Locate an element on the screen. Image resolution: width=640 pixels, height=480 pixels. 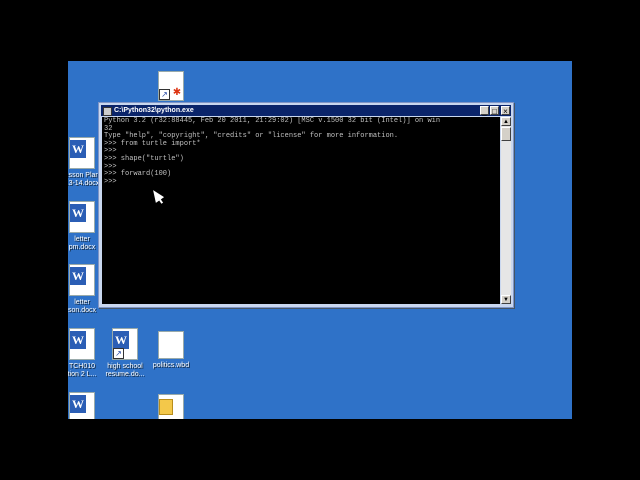
document-icon: ↗ ✱ is located at coordinates (171, 86).